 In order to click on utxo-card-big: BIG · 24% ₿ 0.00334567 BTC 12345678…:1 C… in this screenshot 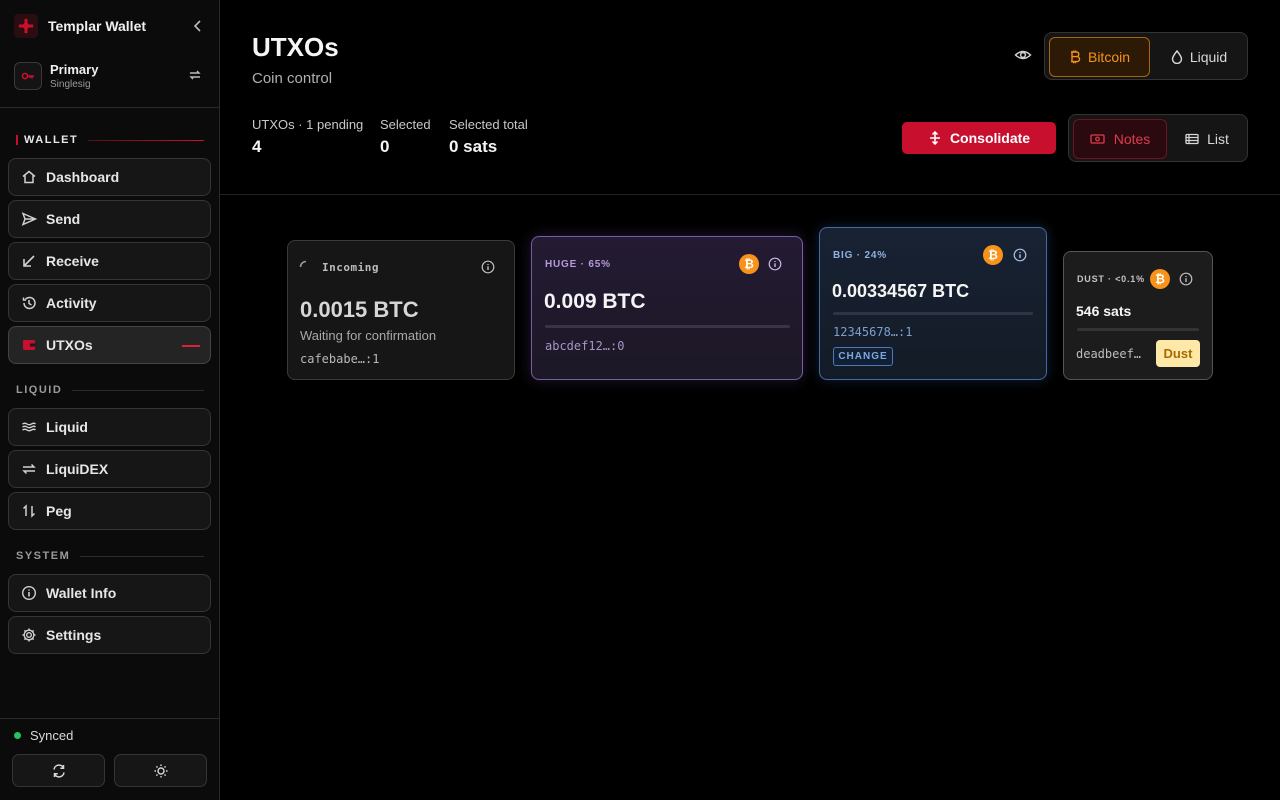, I will do `click(933, 303)`.